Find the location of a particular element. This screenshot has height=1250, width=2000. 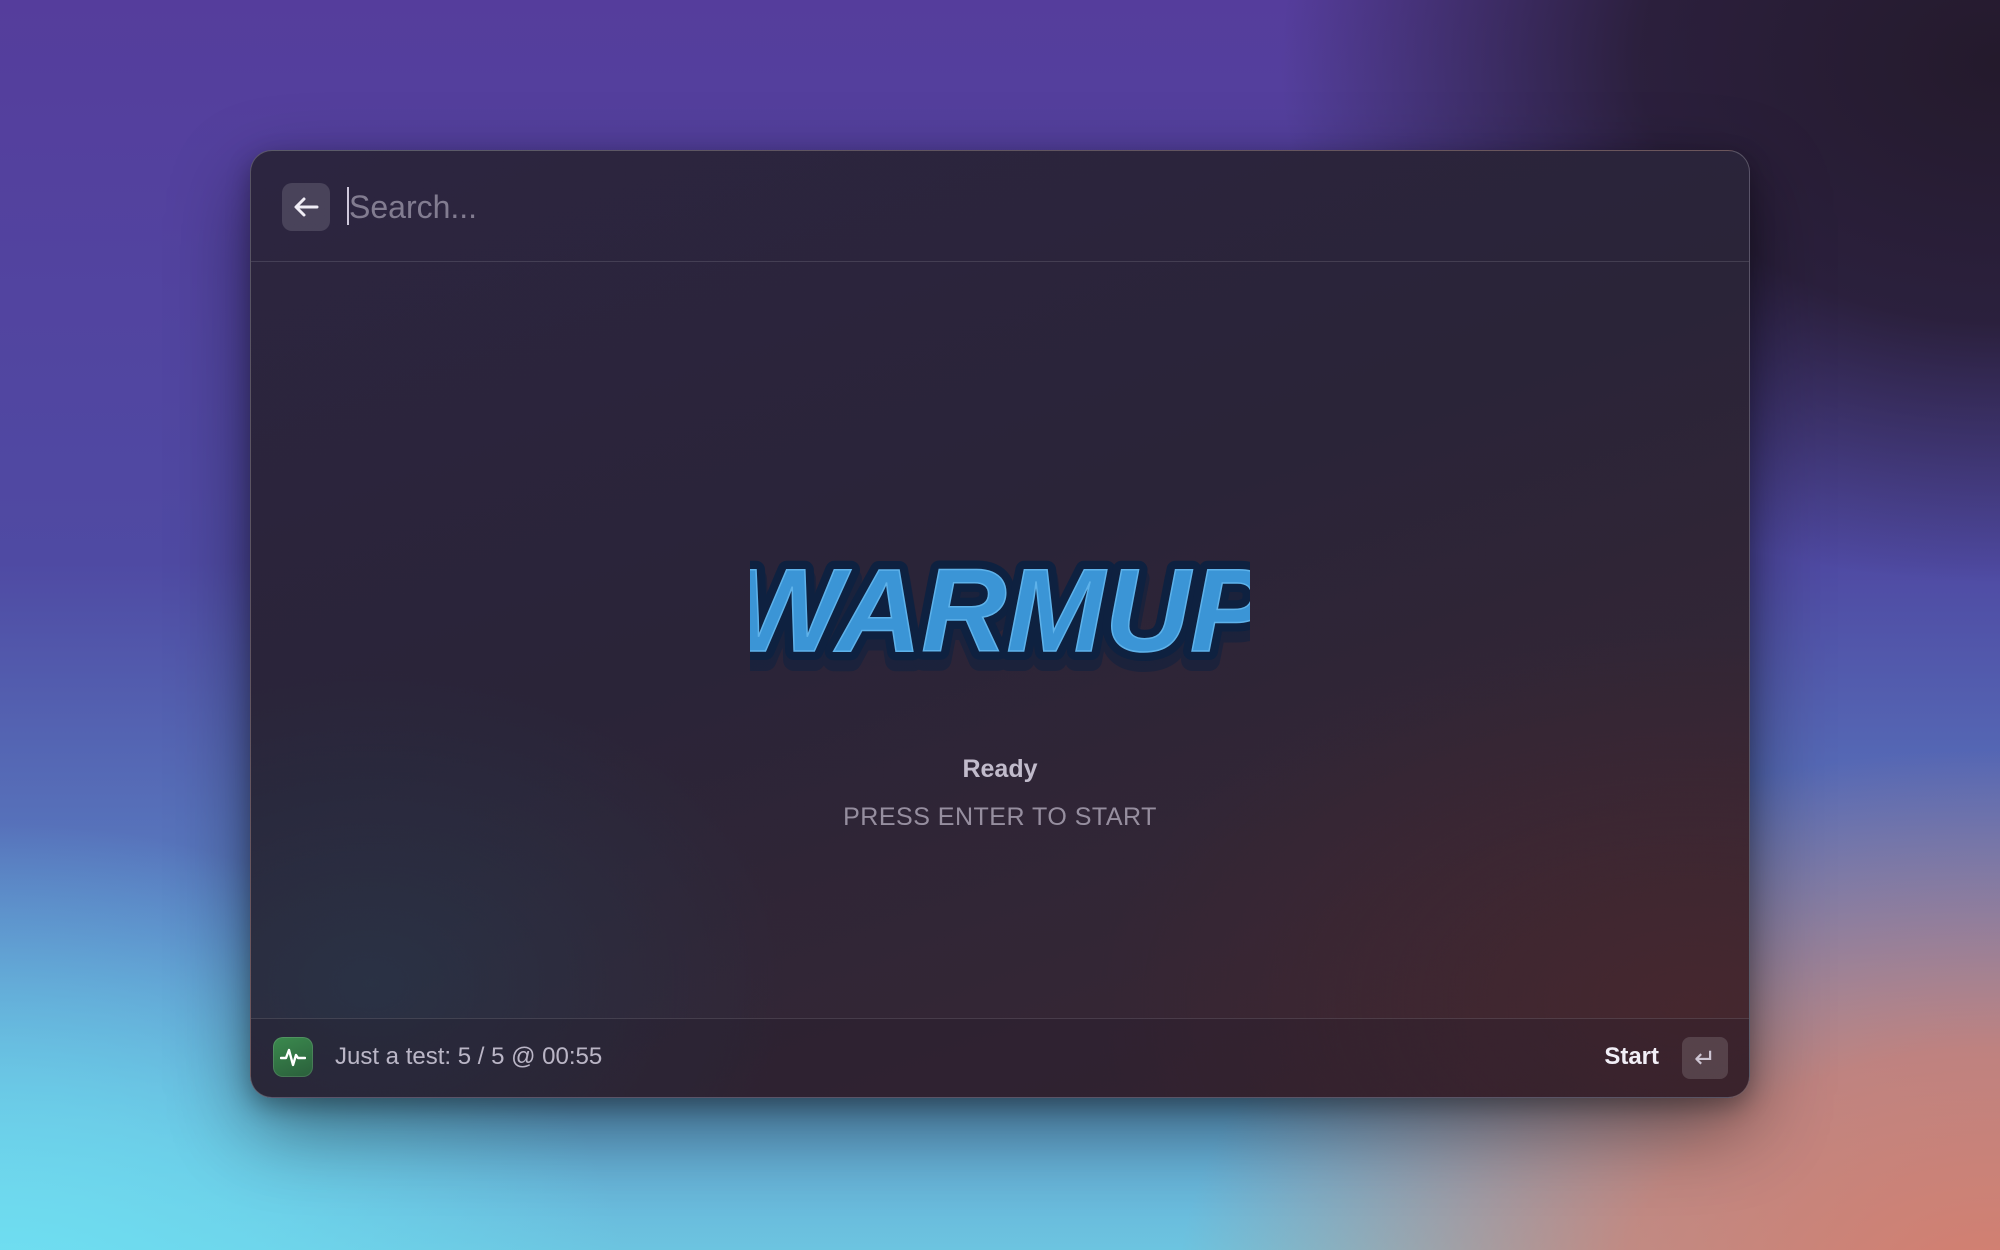

footer-status-text: Just a test: 5 / 5 @ 00:55 is located at coordinates (469, 1056).